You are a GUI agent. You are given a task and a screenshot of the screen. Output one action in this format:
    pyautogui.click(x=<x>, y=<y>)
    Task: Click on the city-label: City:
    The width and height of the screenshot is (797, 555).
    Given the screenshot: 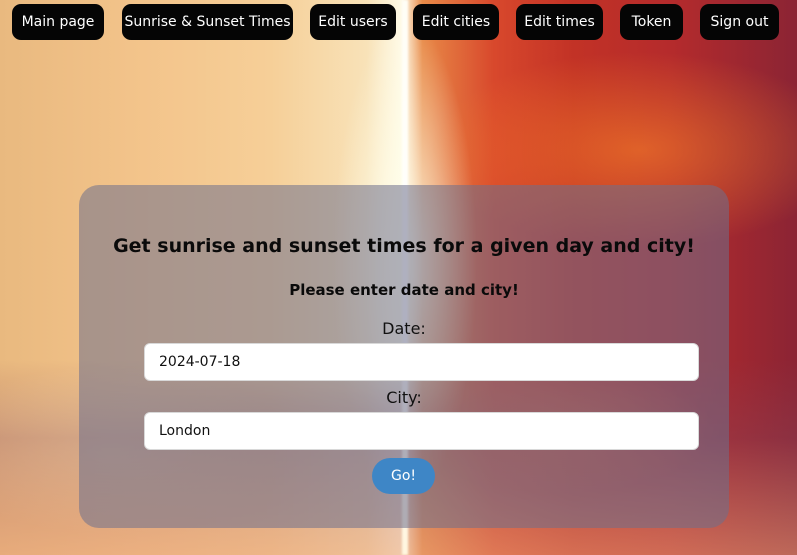 What is the action you would take?
    pyautogui.click(x=404, y=397)
    